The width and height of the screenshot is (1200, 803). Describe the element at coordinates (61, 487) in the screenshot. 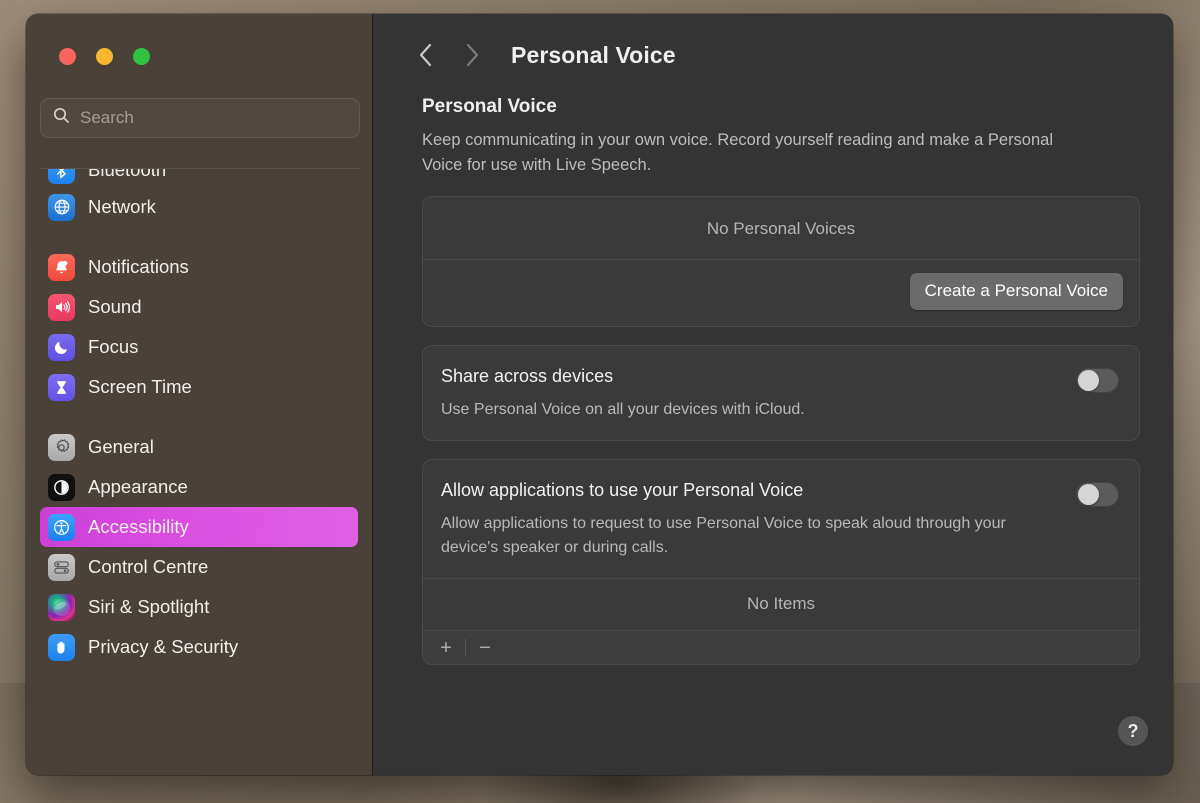

I see `appearance-icon` at that location.